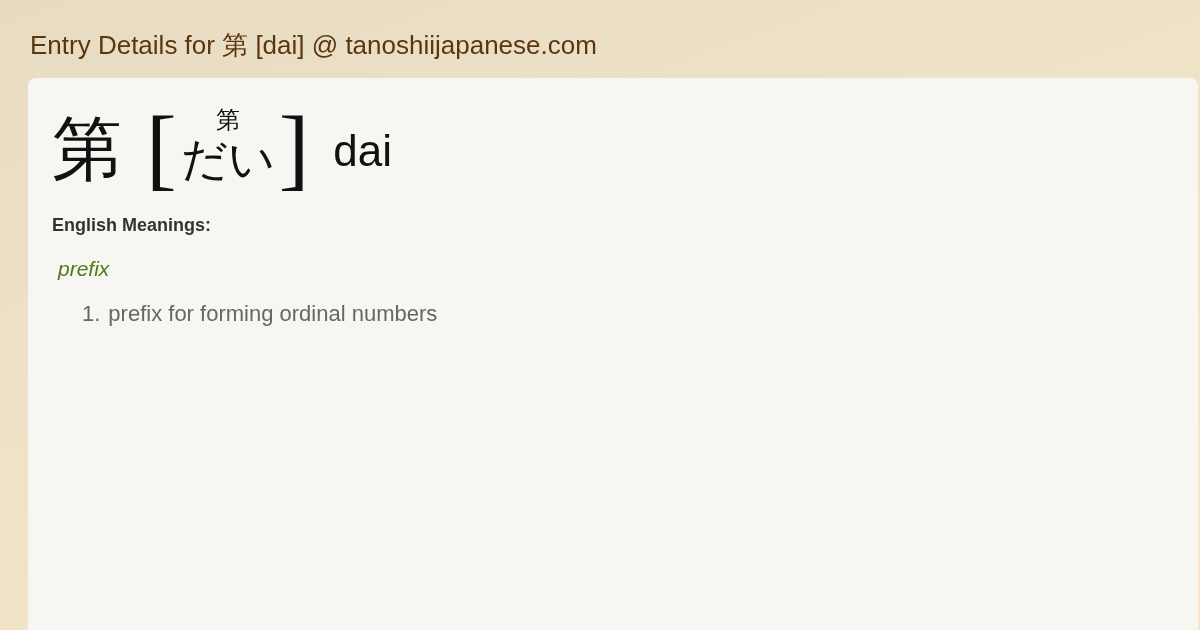 The width and height of the screenshot is (1200, 630). Describe the element at coordinates (273, 313) in the screenshot. I see `definition-text: prefix for forming ordinal numbers` at that location.